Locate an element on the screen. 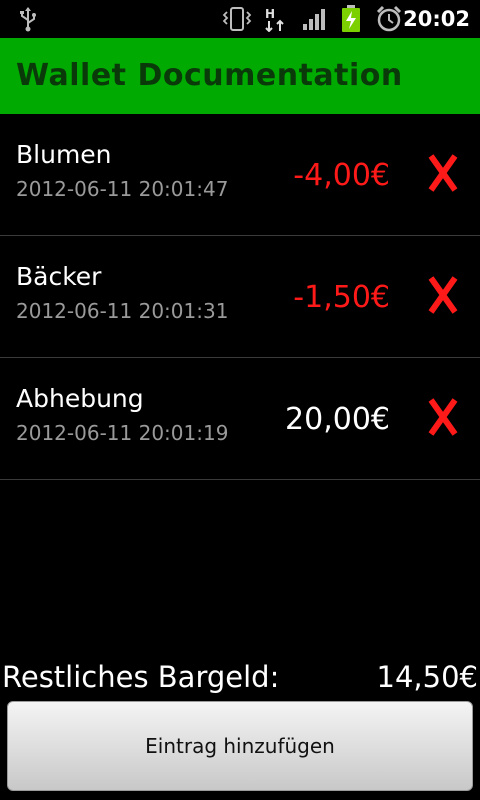 The width and height of the screenshot is (480, 800). entry-timestamp: 2012-06-11 20:01:19 is located at coordinates (122, 433).